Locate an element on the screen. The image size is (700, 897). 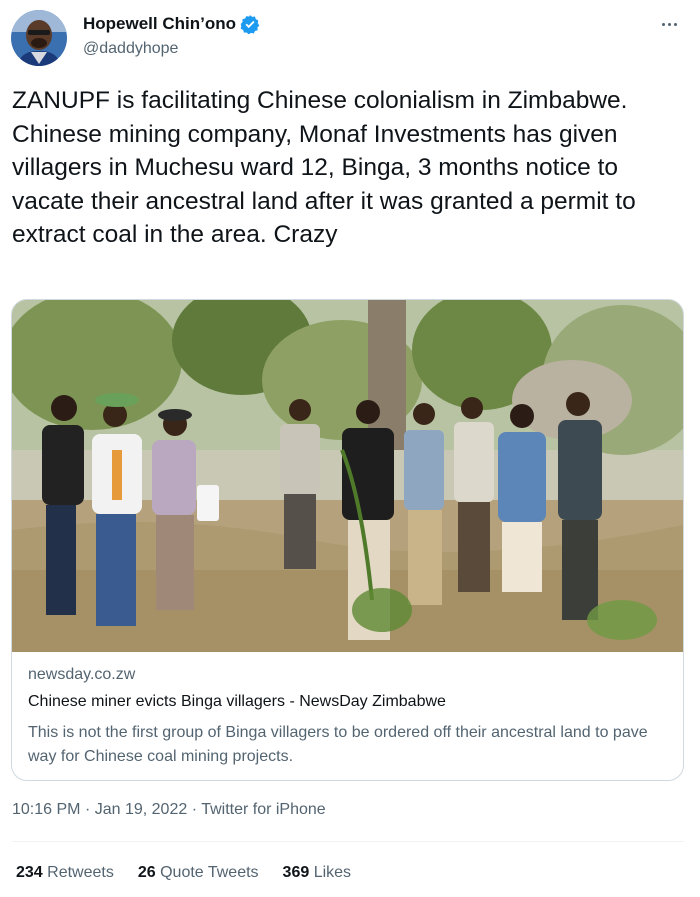
retweets-count: 234 is located at coordinates (29, 872).